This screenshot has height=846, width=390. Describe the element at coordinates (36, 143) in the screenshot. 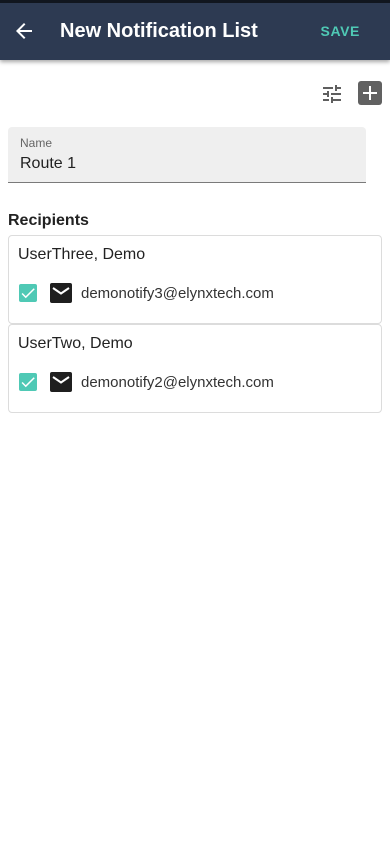

I see `name-field-label: Name` at that location.